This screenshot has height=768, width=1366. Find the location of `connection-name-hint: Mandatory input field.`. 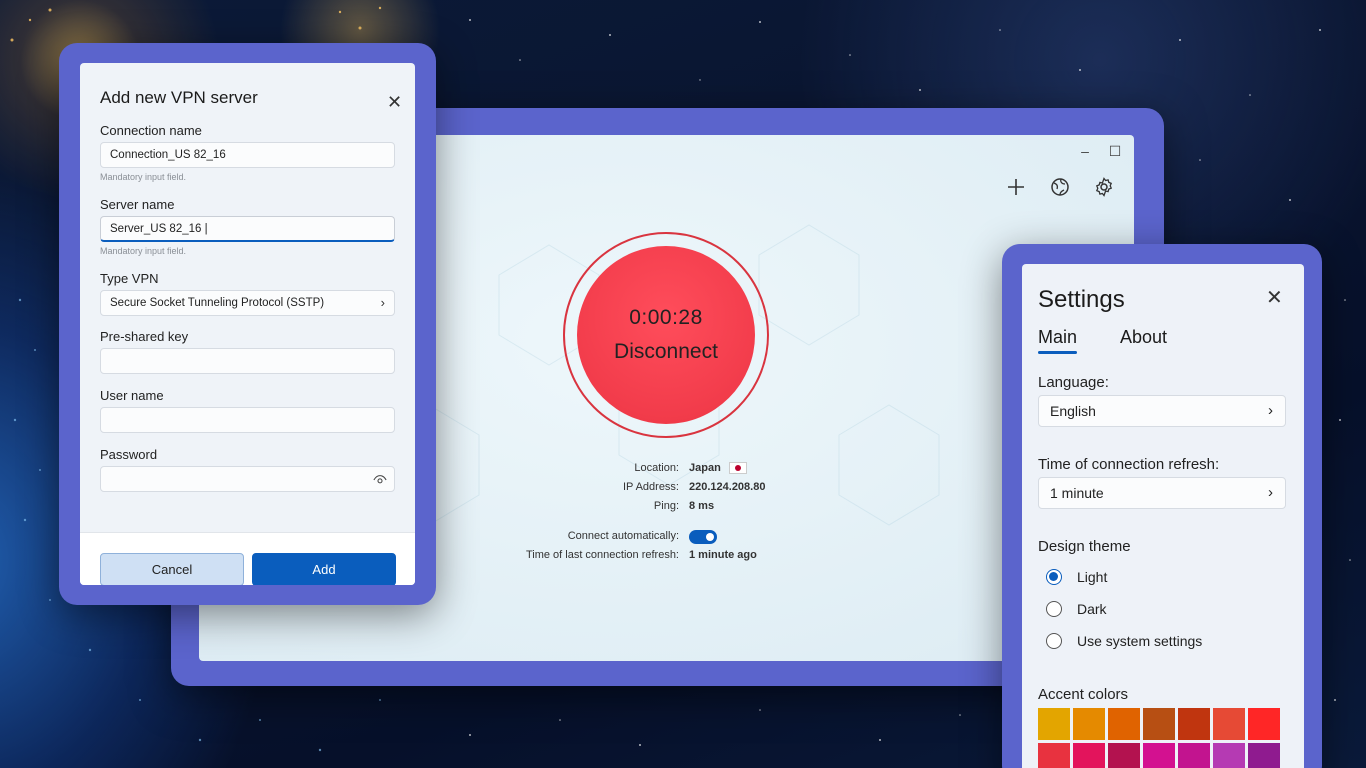

connection-name-hint: Mandatory input field. is located at coordinates (143, 177).